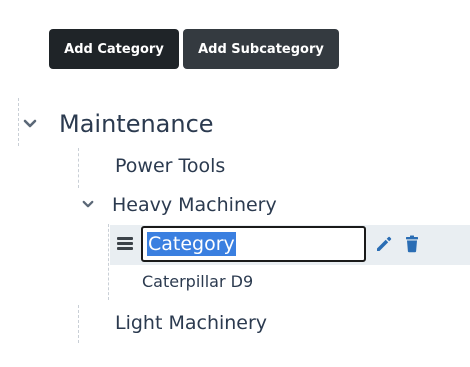  What do you see at coordinates (108, 262) in the screenshot?
I see `tree-guide-level2` at bounding box center [108, 262].